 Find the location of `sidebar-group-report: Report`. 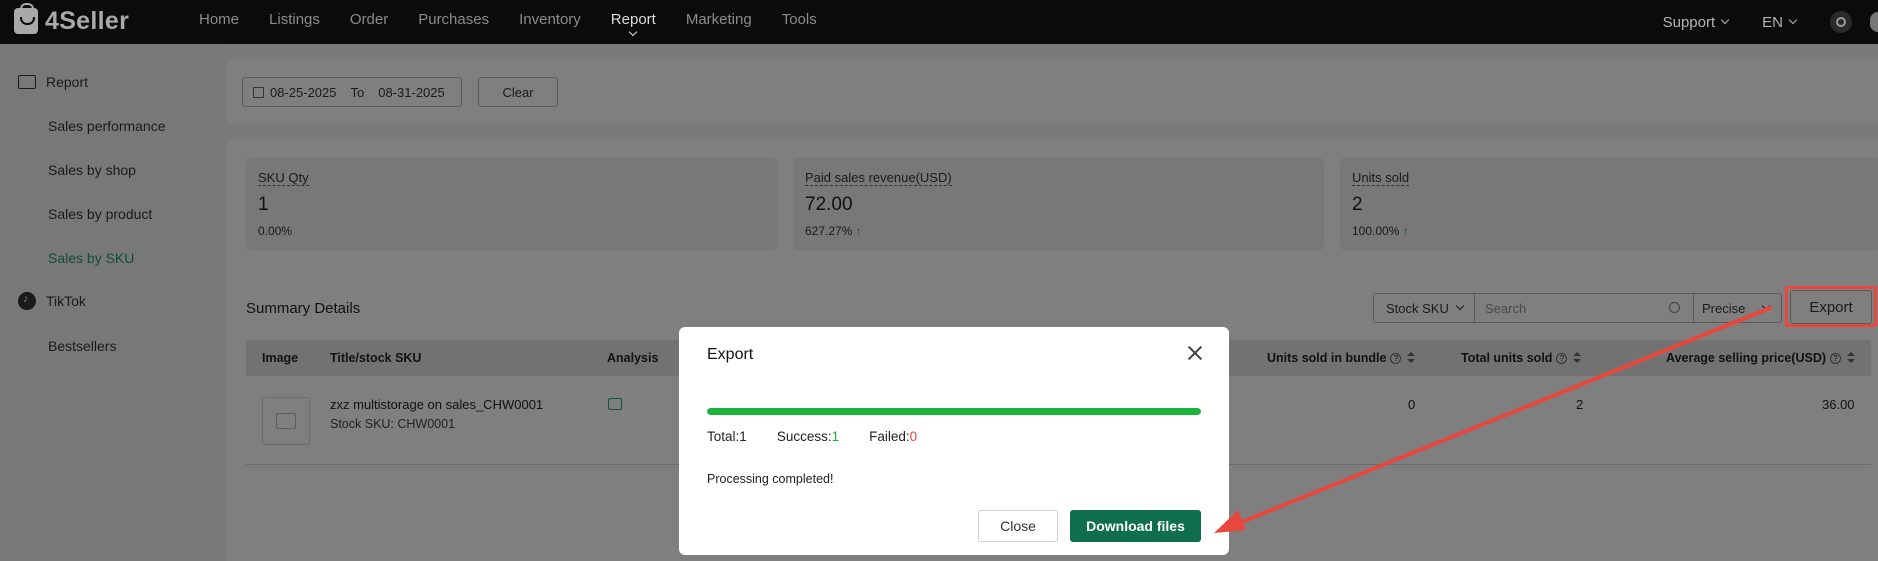

sidebar-group-report: Report is located at coordinates (53, 82).